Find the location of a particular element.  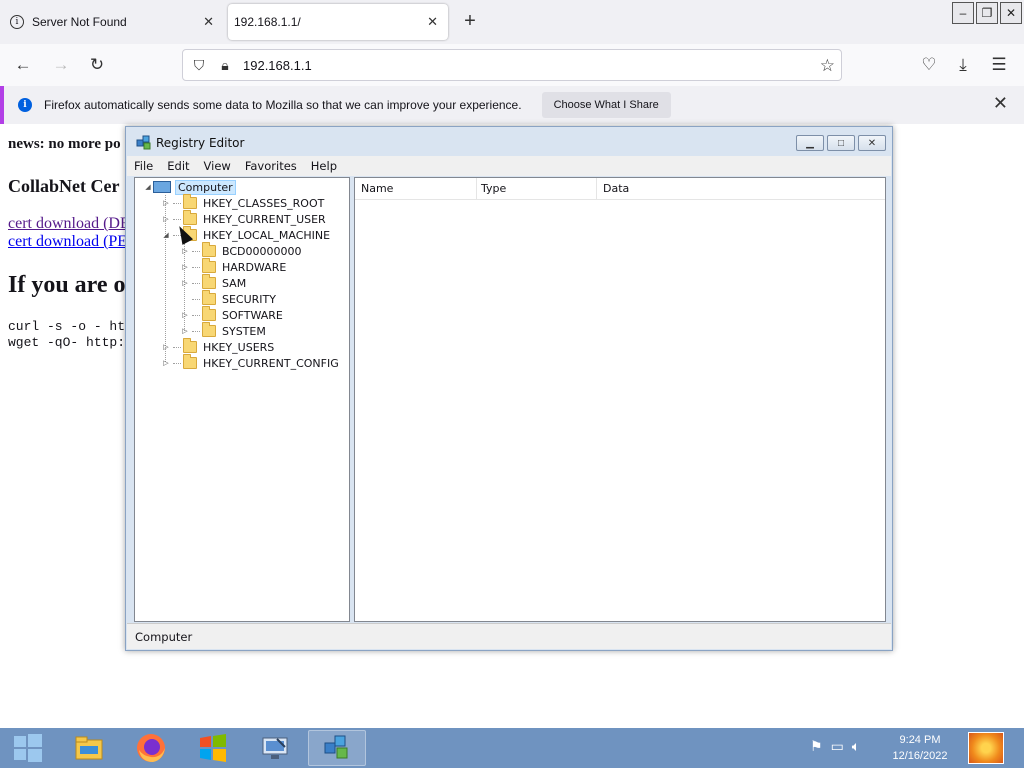

windows-flag-icon is located at coordinates (213, 748).